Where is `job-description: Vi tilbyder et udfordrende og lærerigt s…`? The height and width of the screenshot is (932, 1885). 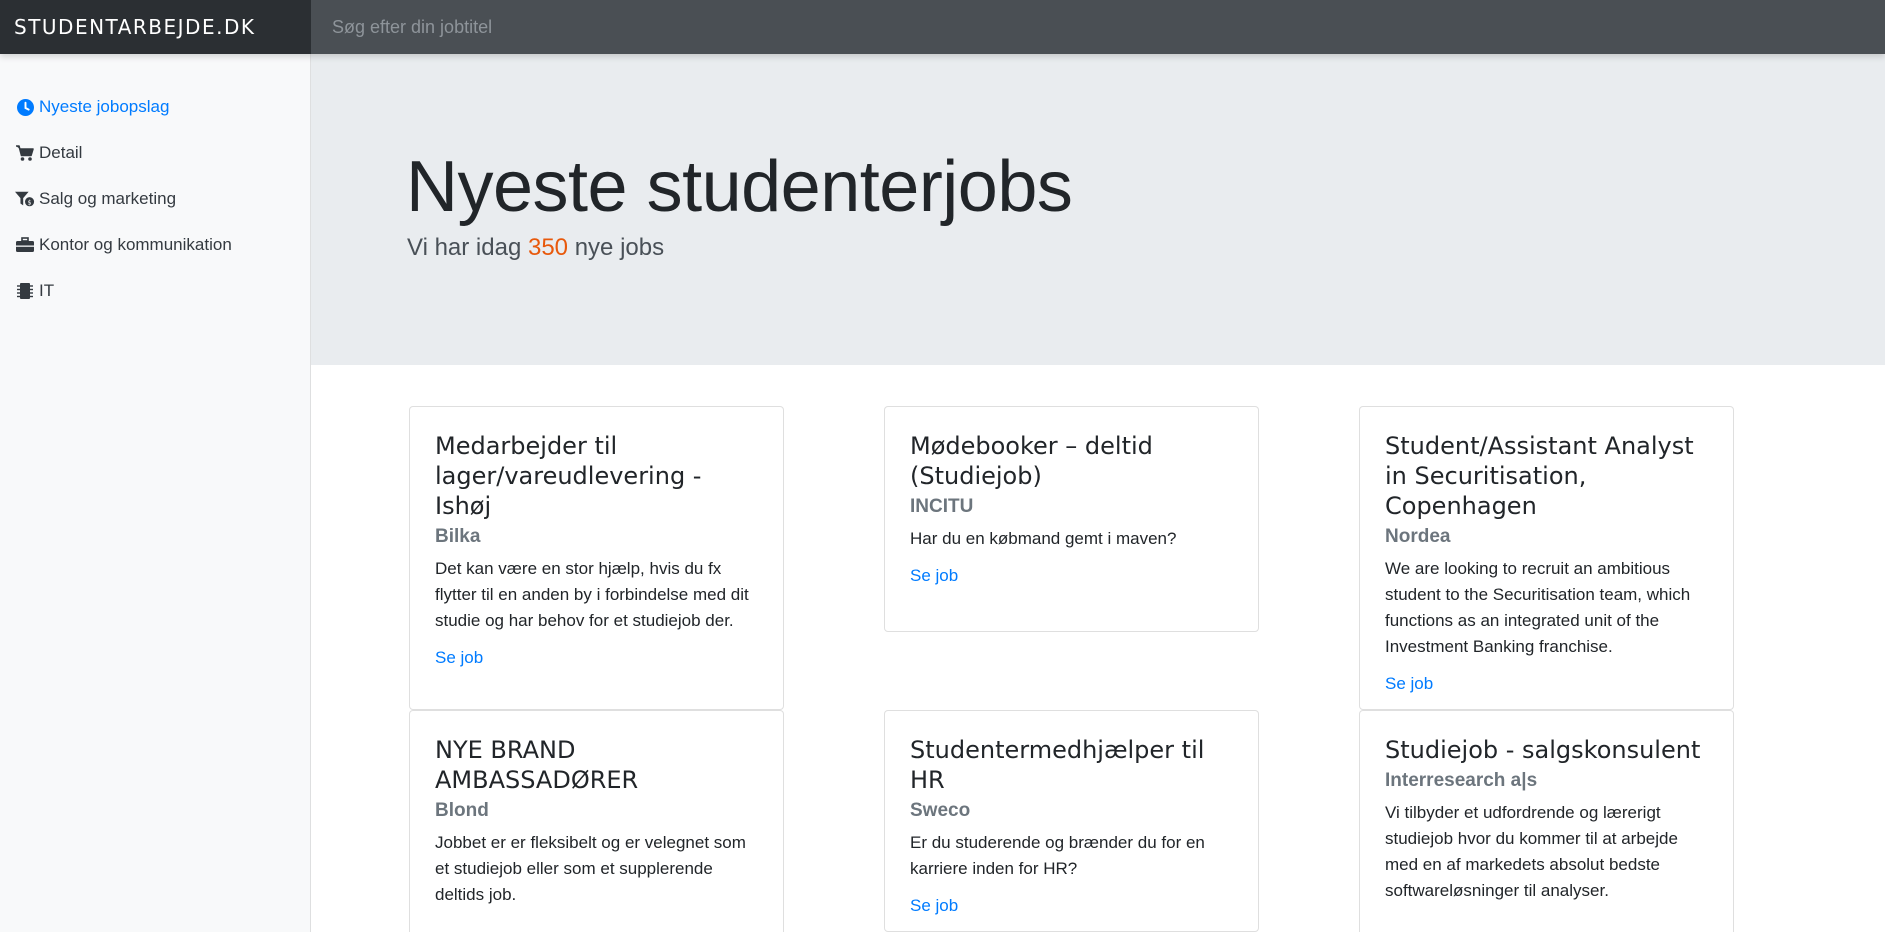
job-description: Vi tilbyder et udfordrende og lærerigt s… is located at coordinates (1531, 851).